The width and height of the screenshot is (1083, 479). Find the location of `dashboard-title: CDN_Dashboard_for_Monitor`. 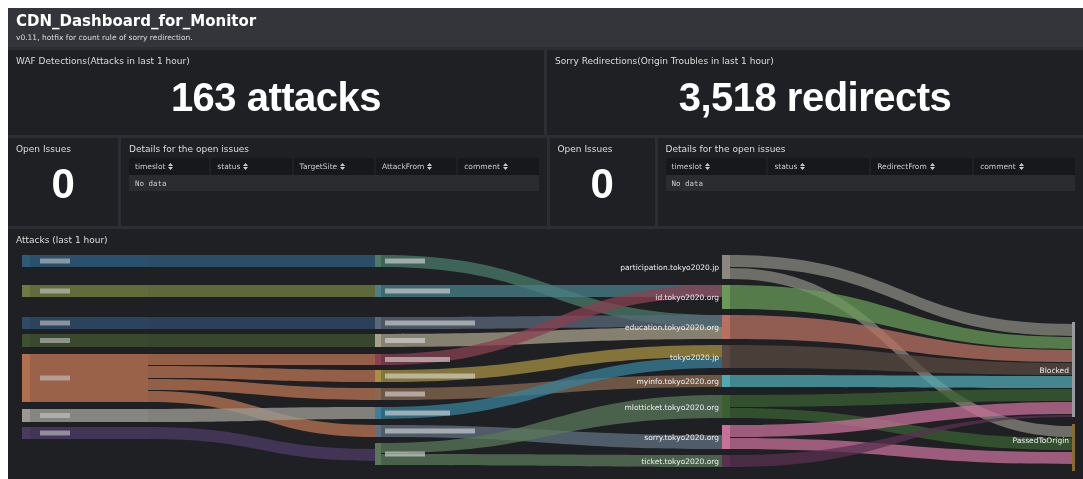

dashboard-title: CDN_Dashboard_for_Monitor is located at coordinates (137, 21).